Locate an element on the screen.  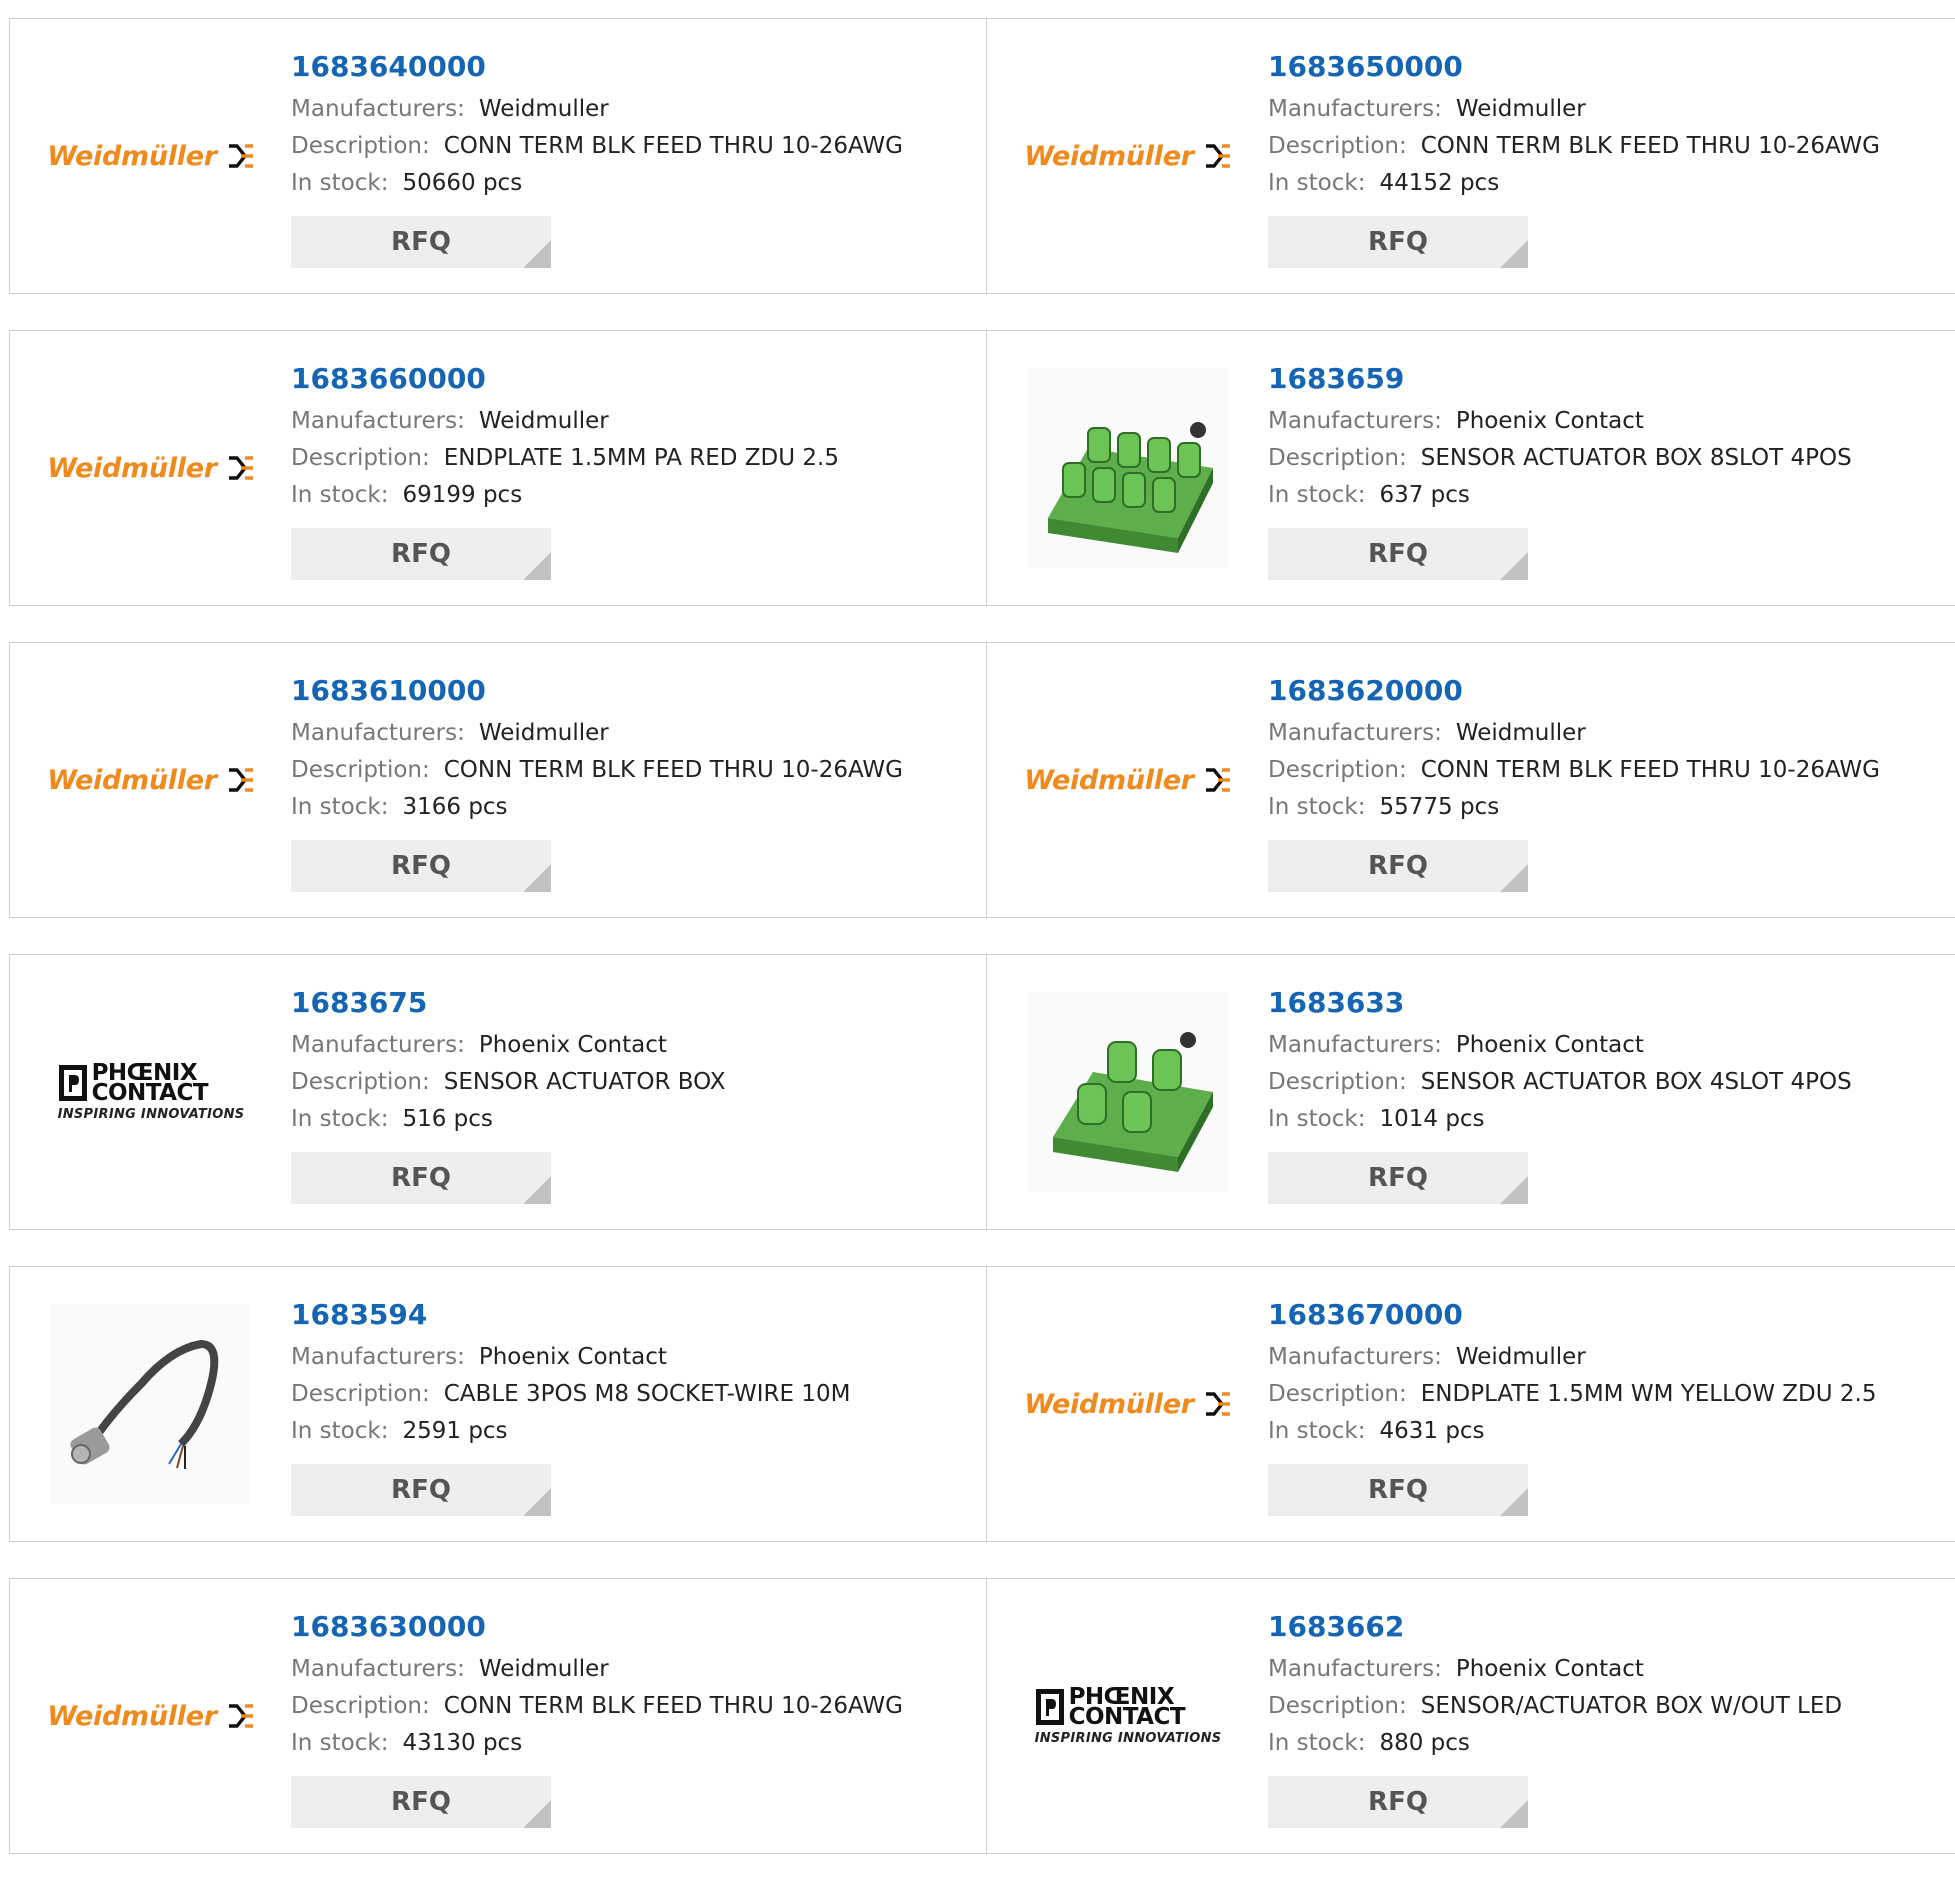
product-image: PHŒNIX CONTACT INSPIRING INNOVATIONS is located at coordinates (151, 1092).